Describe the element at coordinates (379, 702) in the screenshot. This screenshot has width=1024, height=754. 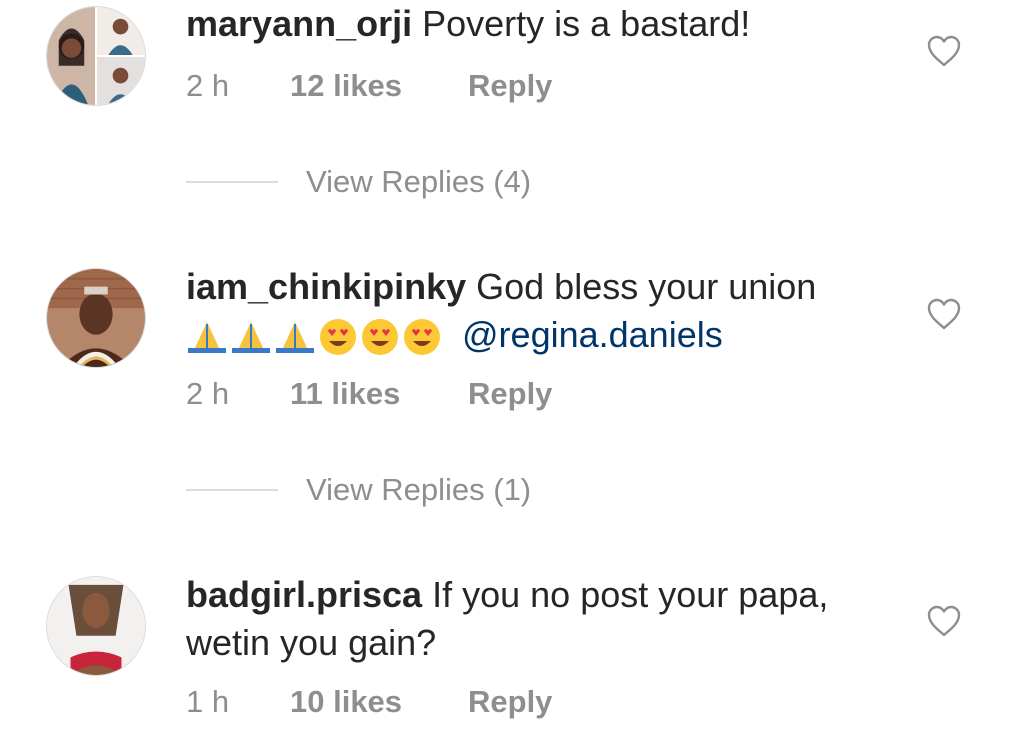
I see `comment-likes: 10 likes` at that location.